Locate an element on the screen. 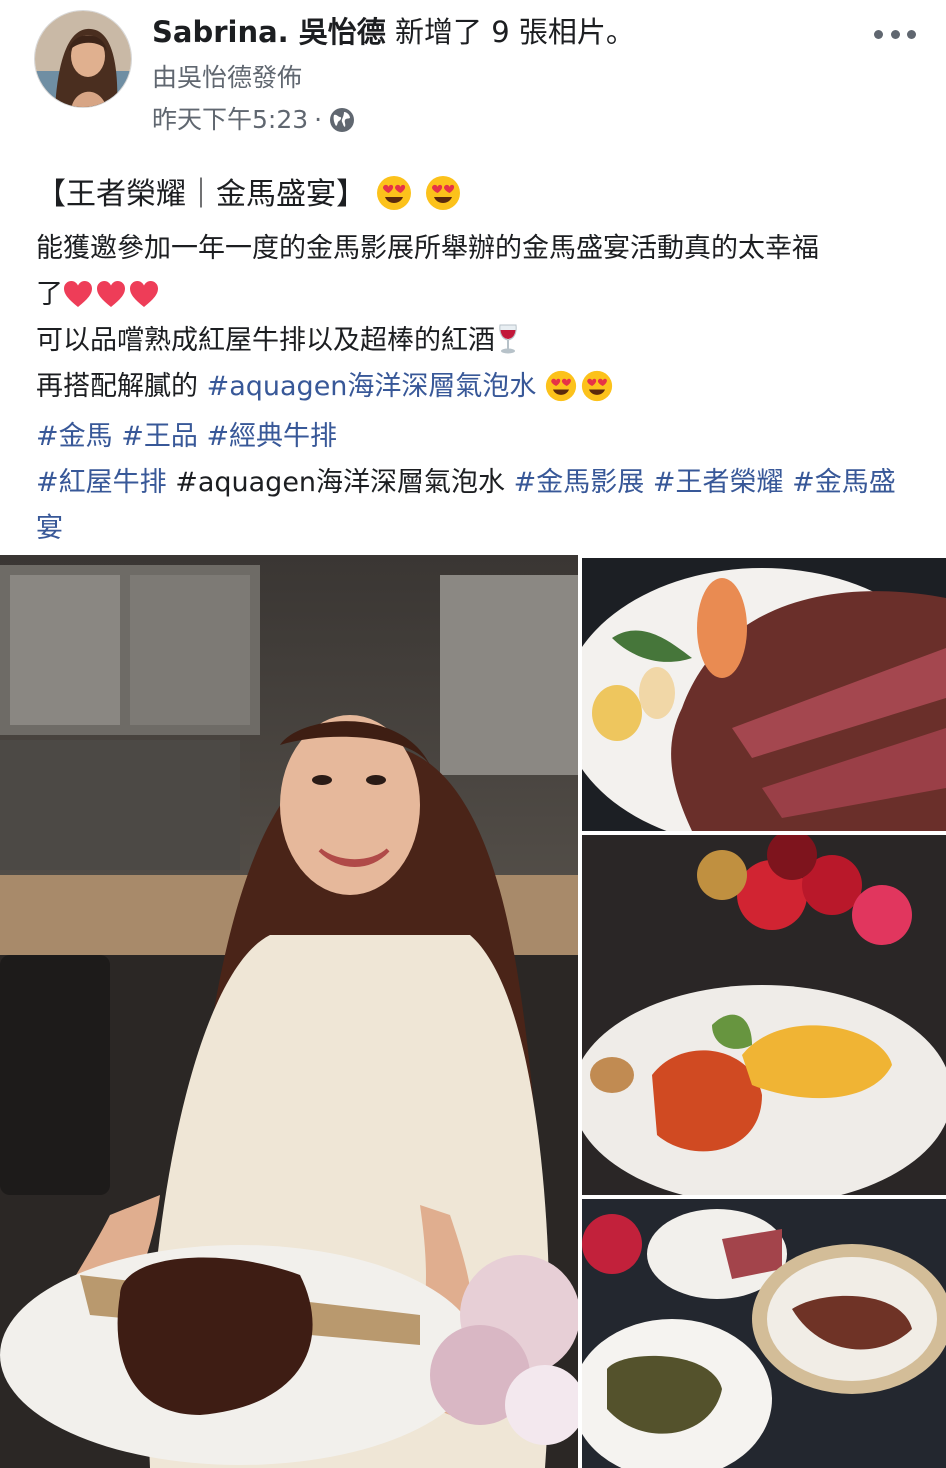  hashtag-link: #金馬盛 is located at coordinates (844, 482).